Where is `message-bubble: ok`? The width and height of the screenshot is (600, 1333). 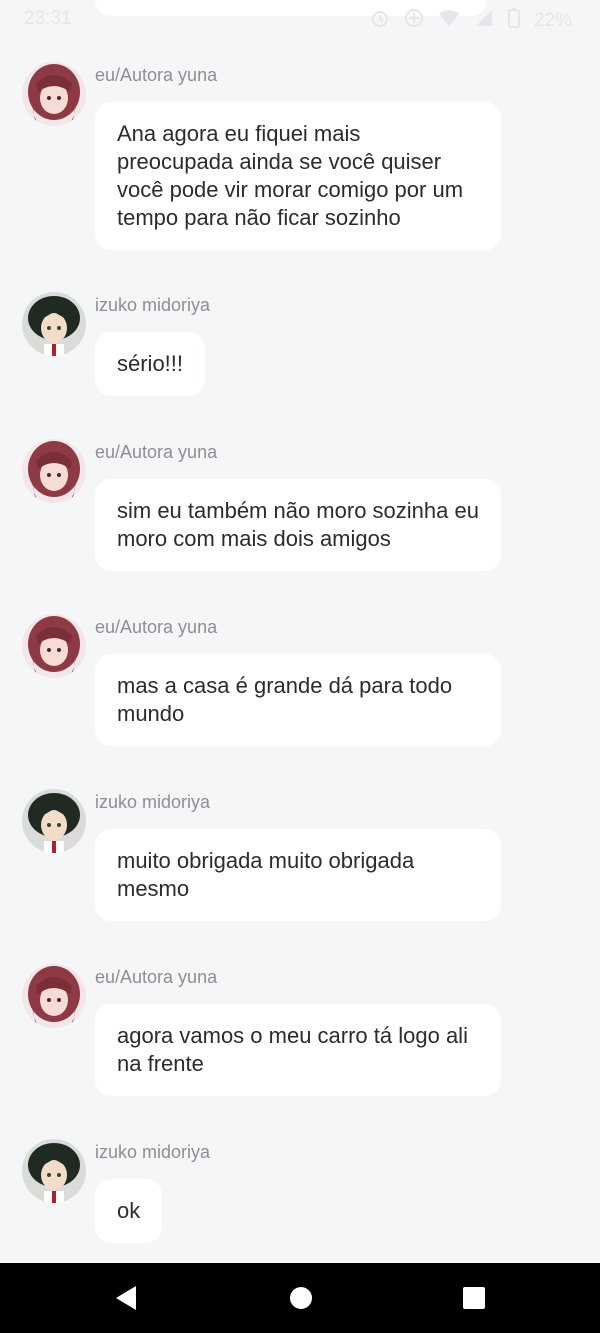 message-bubble: ok is located at coordinates (129, 1211).